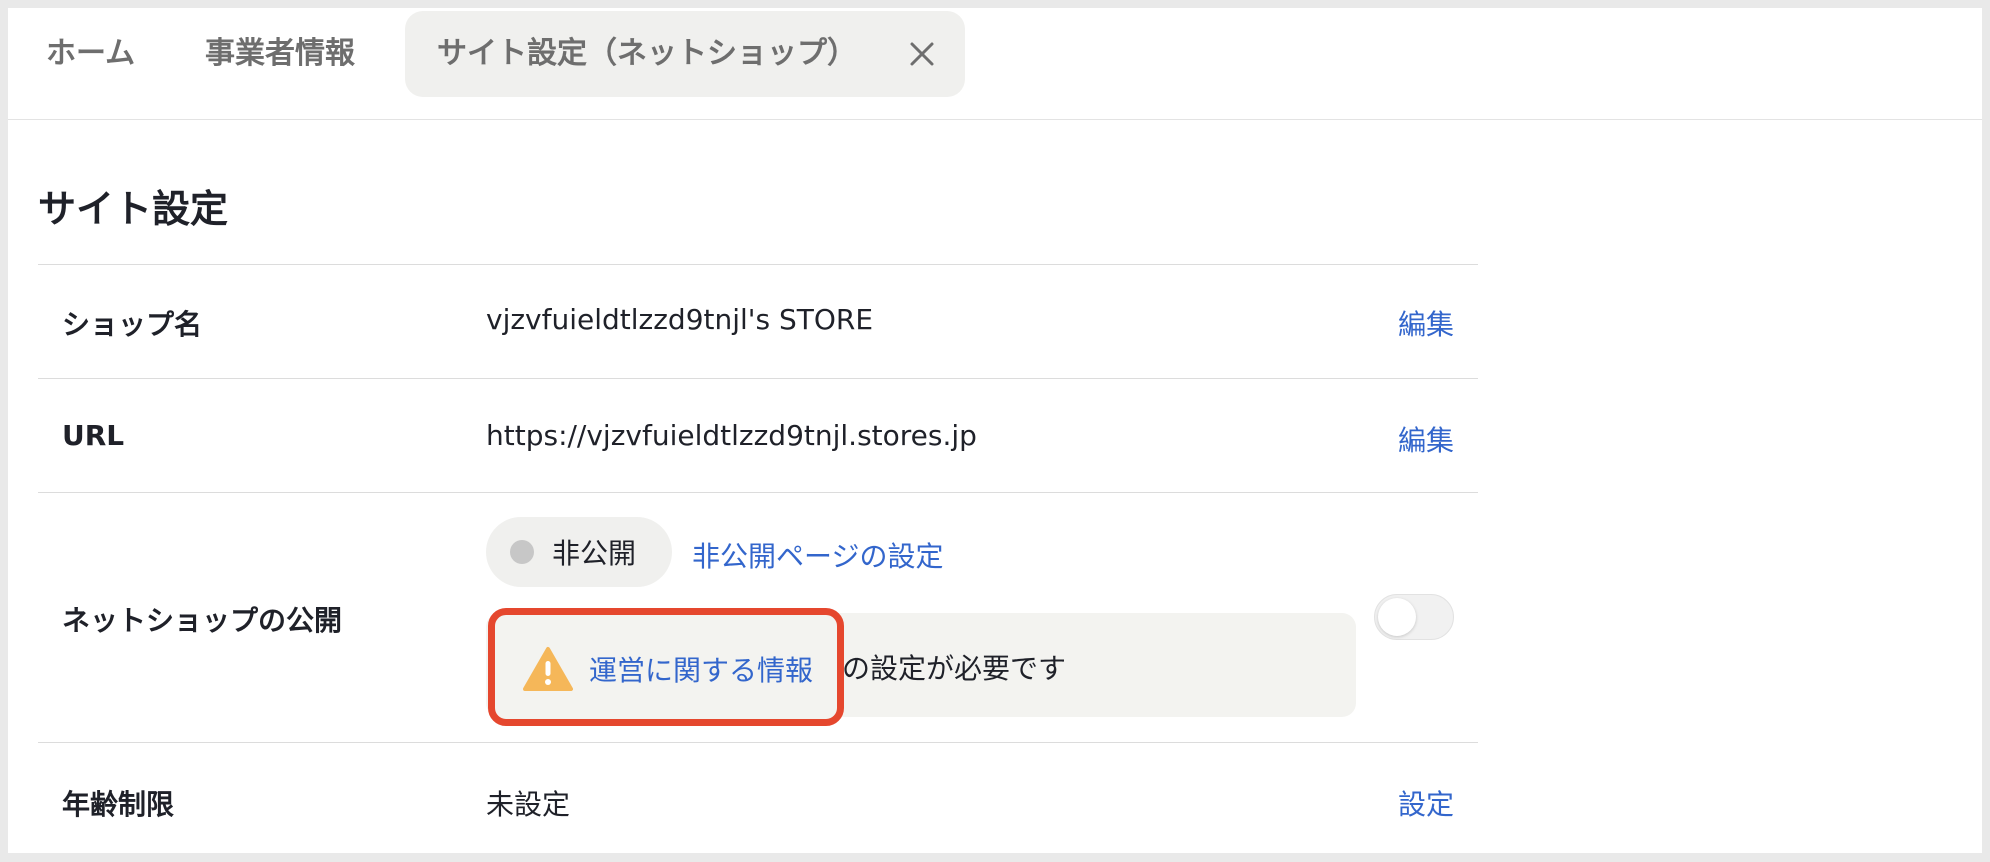 This screenshot has height=862, width=1990. What do you see at coordinates (758, 798) in the screenshot?
I see `age-restriction-row: 年齢制限 未設定 設定` at bounding box center [758, 798].